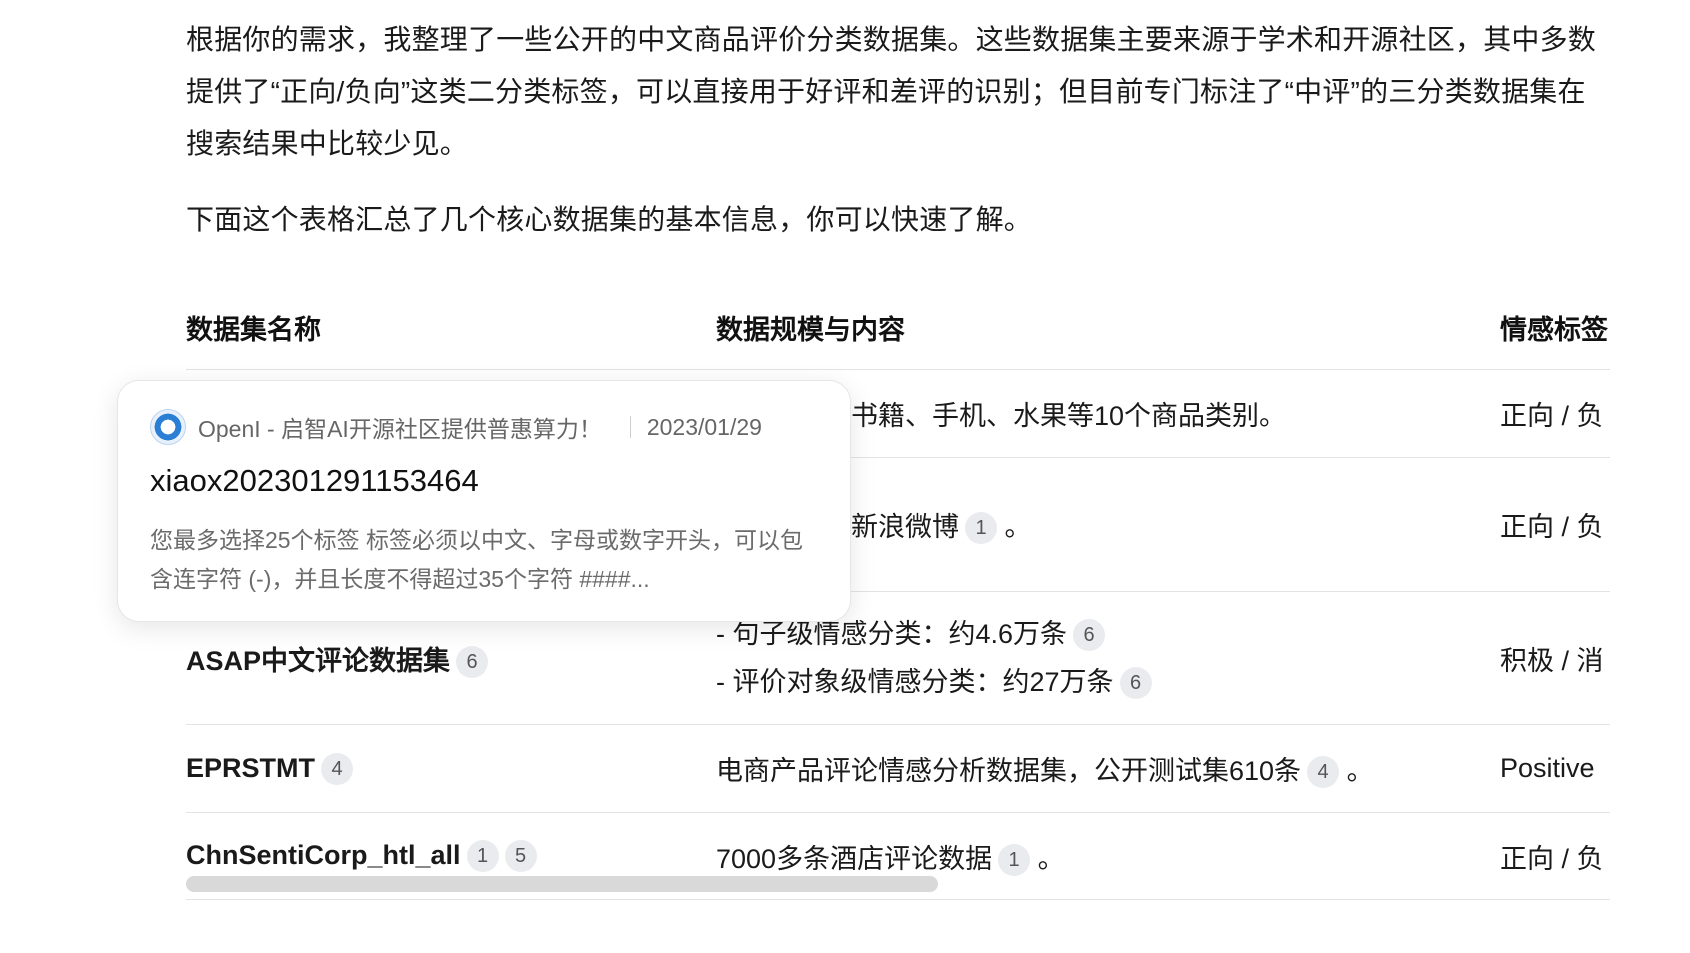  Describe the element at coordinates (1009, 771) in the screenshot. I see `content-text: 电商产品评论情感分析数据集，公开测试集610条` at that location.